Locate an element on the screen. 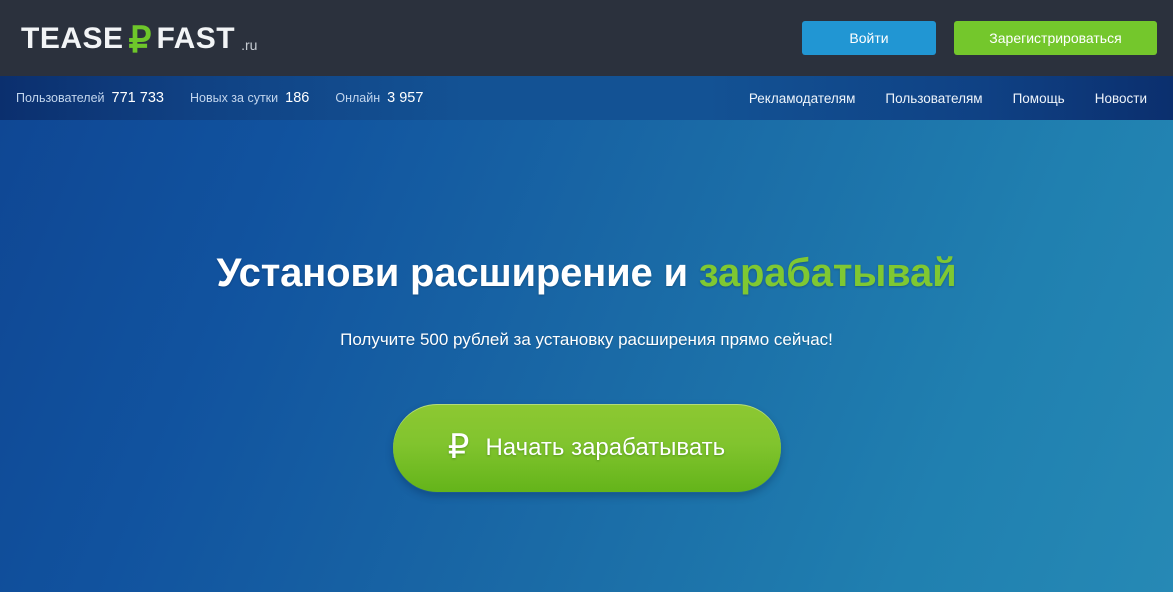  start-earning-button: ₽ Начать зарабатывать is located at coordinates (586, 448).